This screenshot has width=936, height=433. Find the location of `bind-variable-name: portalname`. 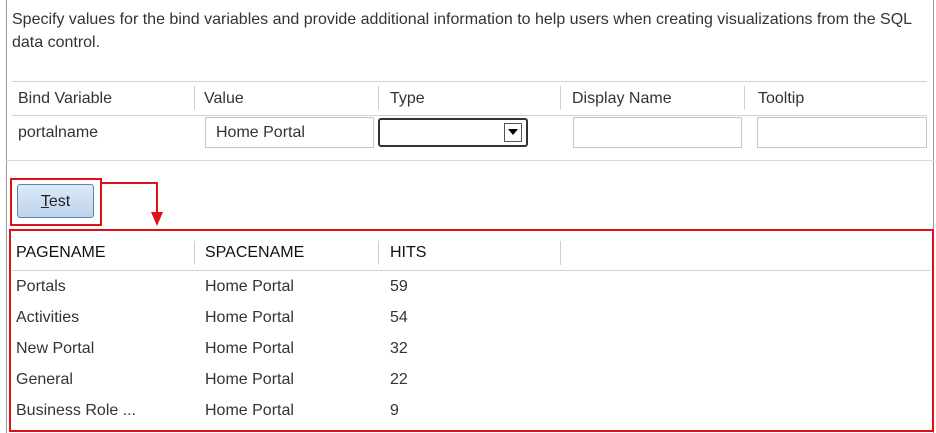

bind-variable-name: portalname is located at coordinates (58, 132).